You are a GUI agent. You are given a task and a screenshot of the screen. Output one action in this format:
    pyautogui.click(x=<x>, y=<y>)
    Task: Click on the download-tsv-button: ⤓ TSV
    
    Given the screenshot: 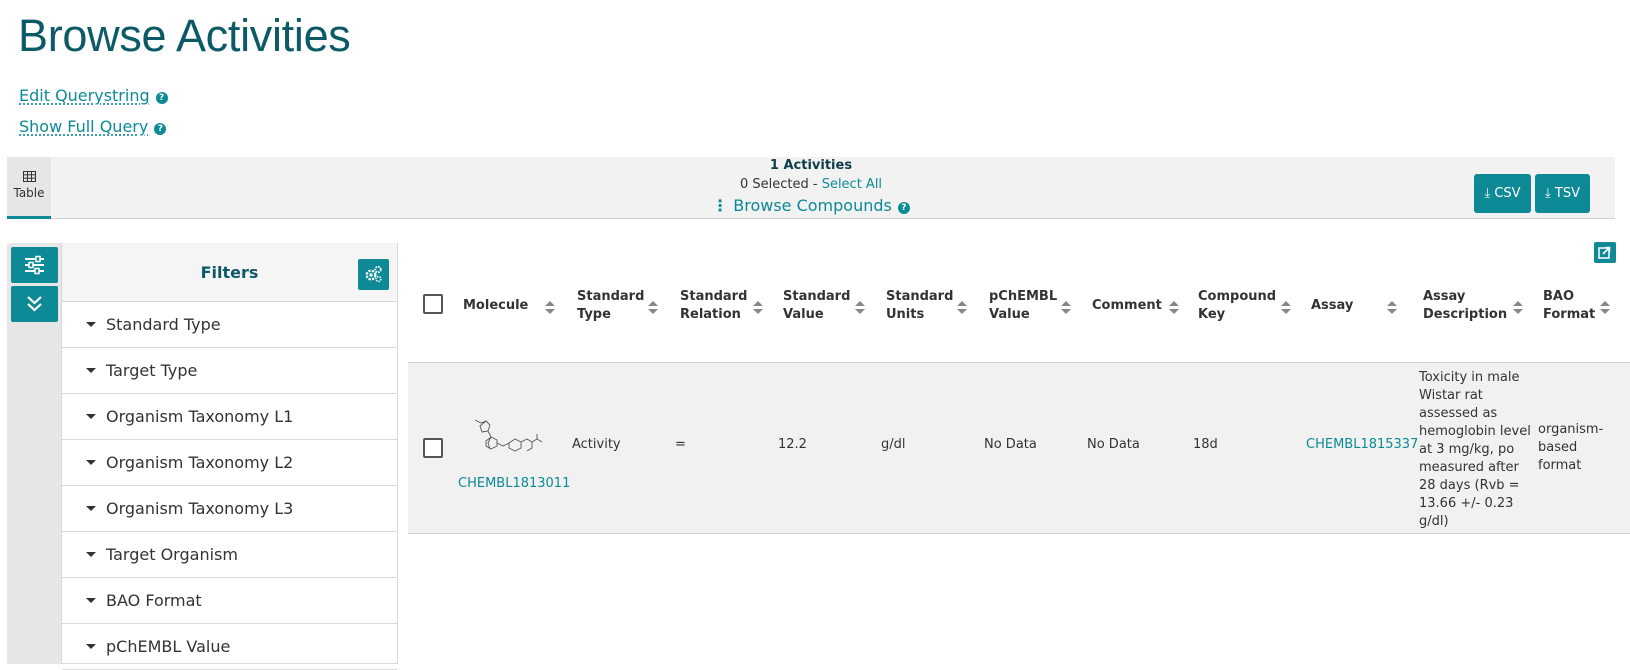 What is the action you would take?
    pyautogui.click(x=1562, y=193)
    